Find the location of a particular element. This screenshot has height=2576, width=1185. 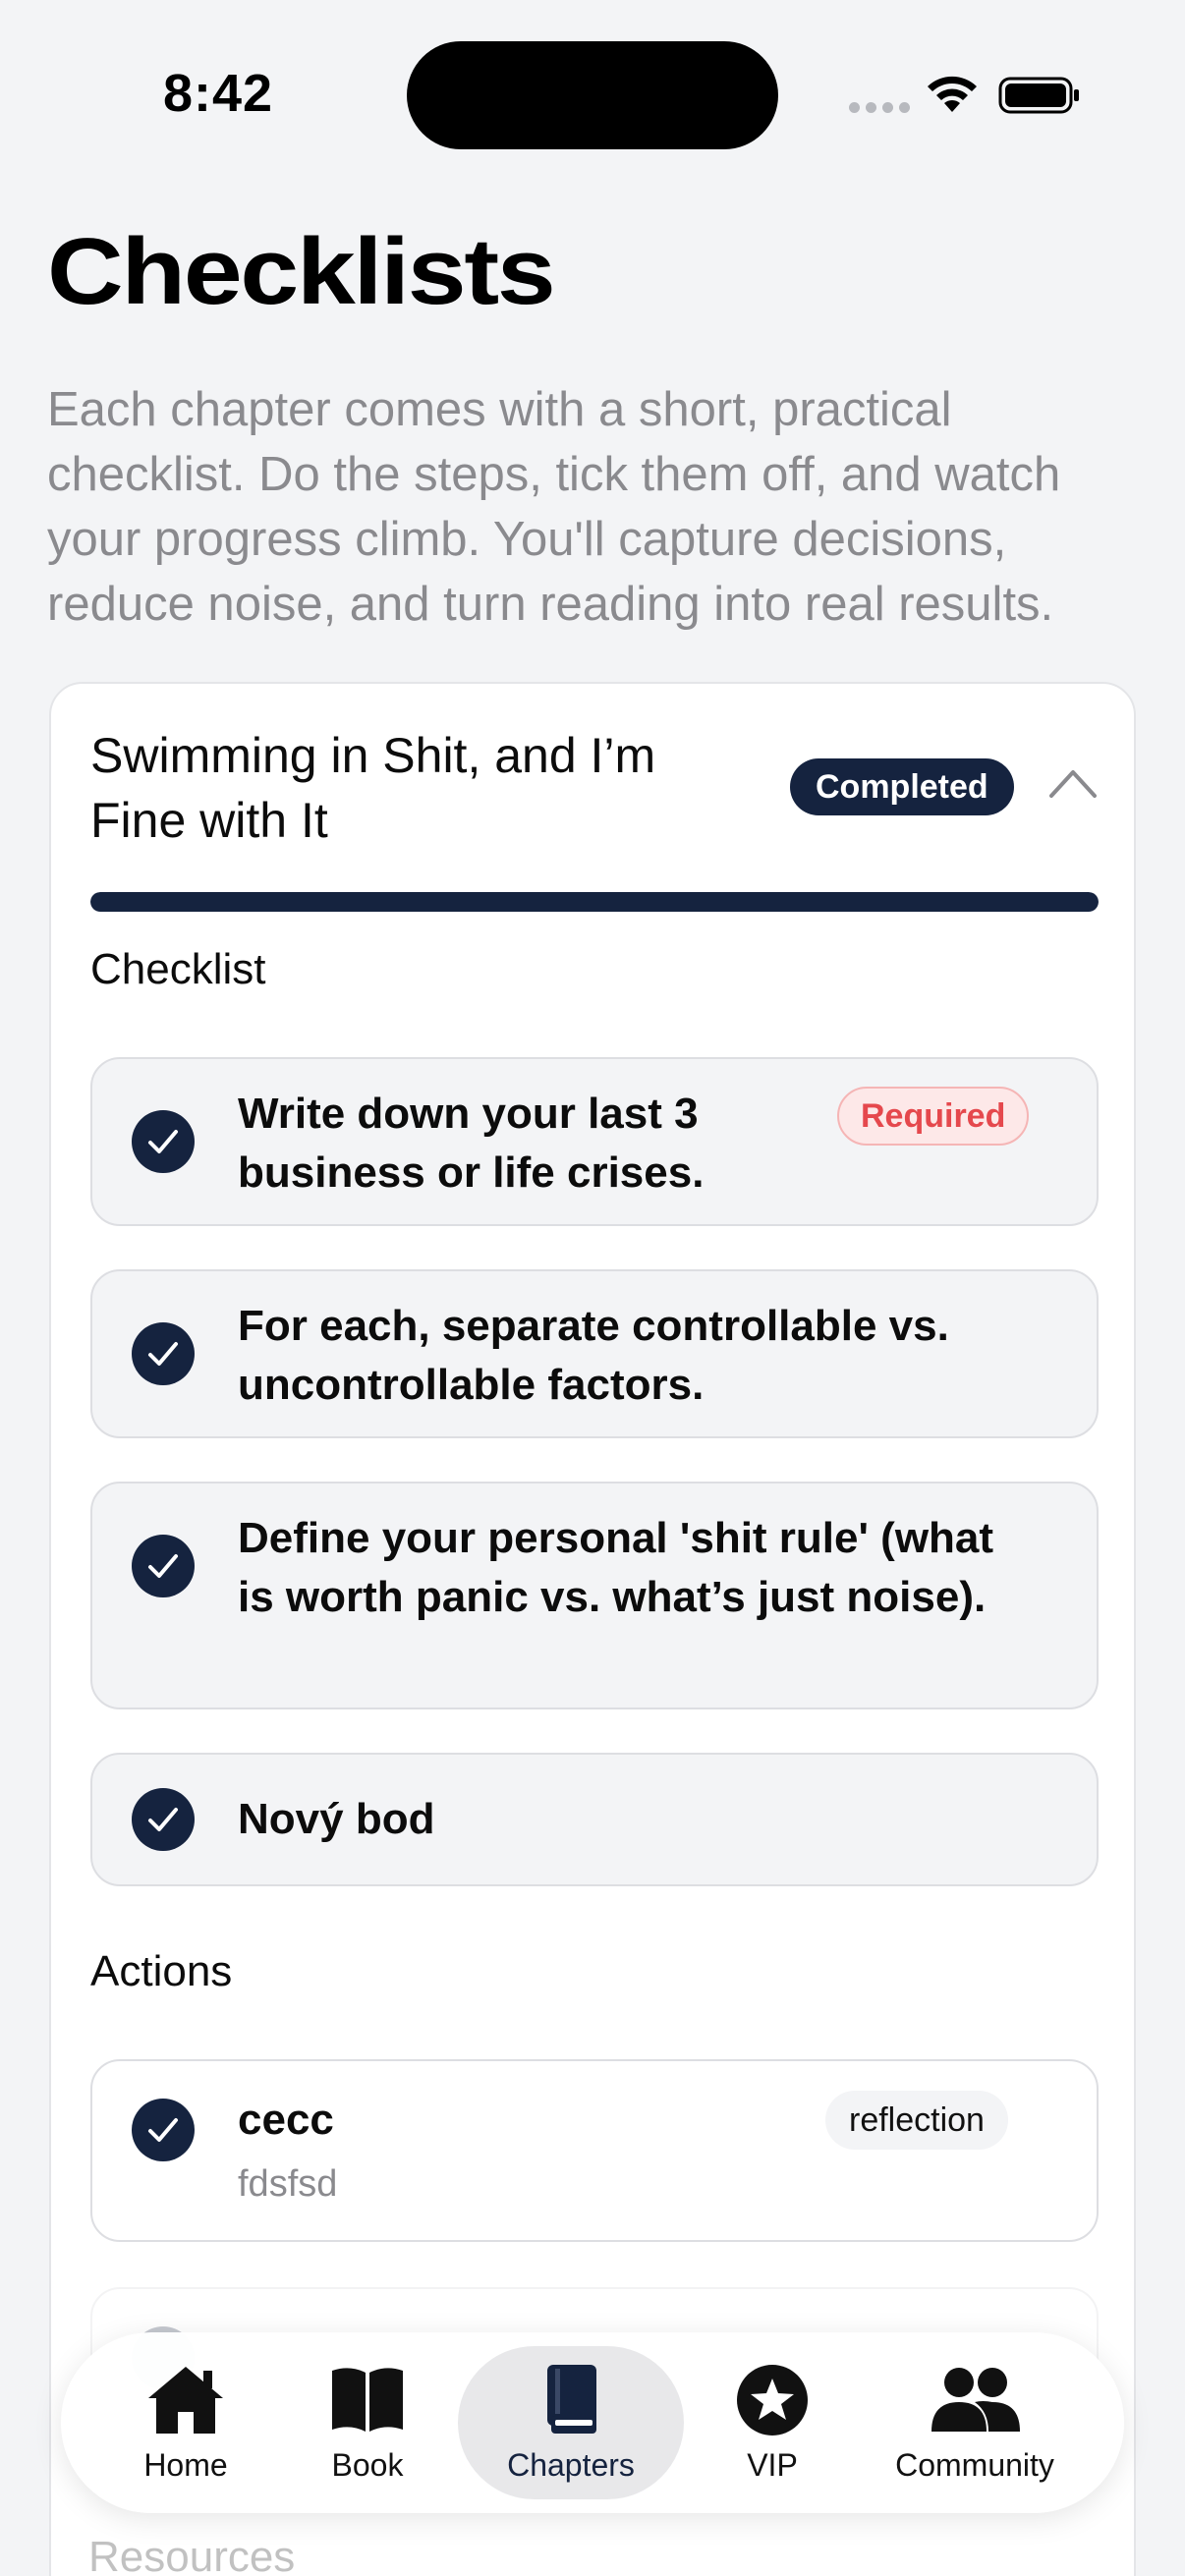

battery-icon is located at coordinates (1038, 95).